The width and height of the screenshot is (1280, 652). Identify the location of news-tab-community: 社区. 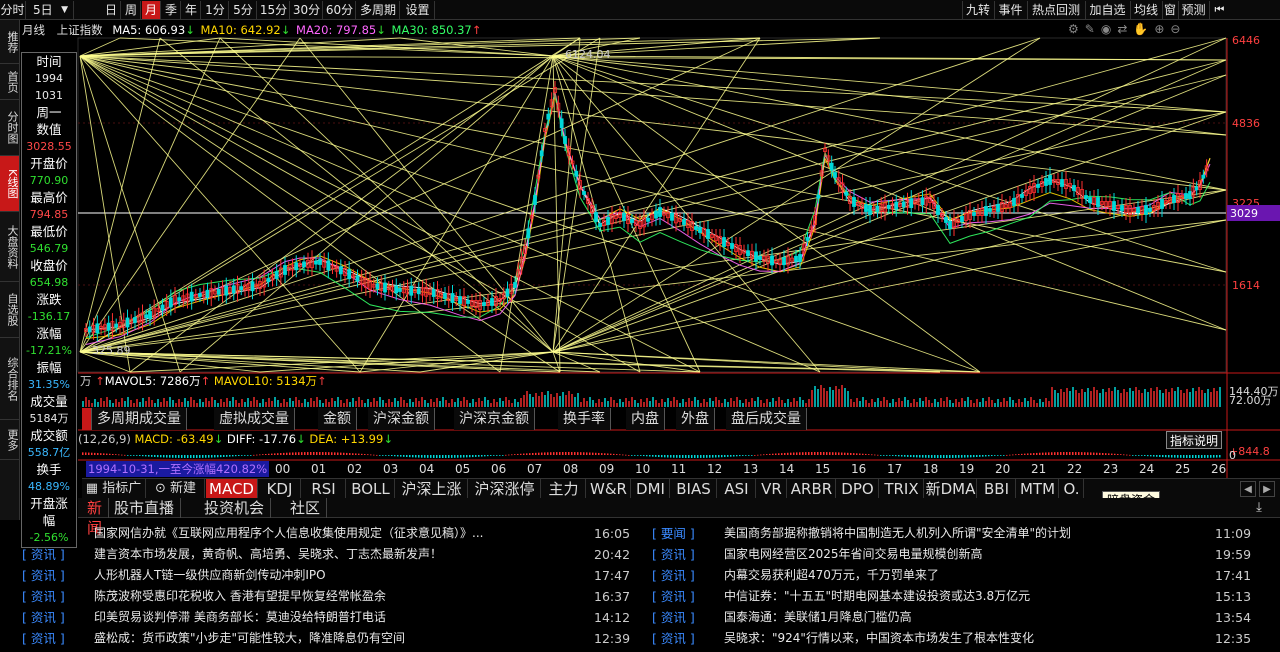
(306, 508).